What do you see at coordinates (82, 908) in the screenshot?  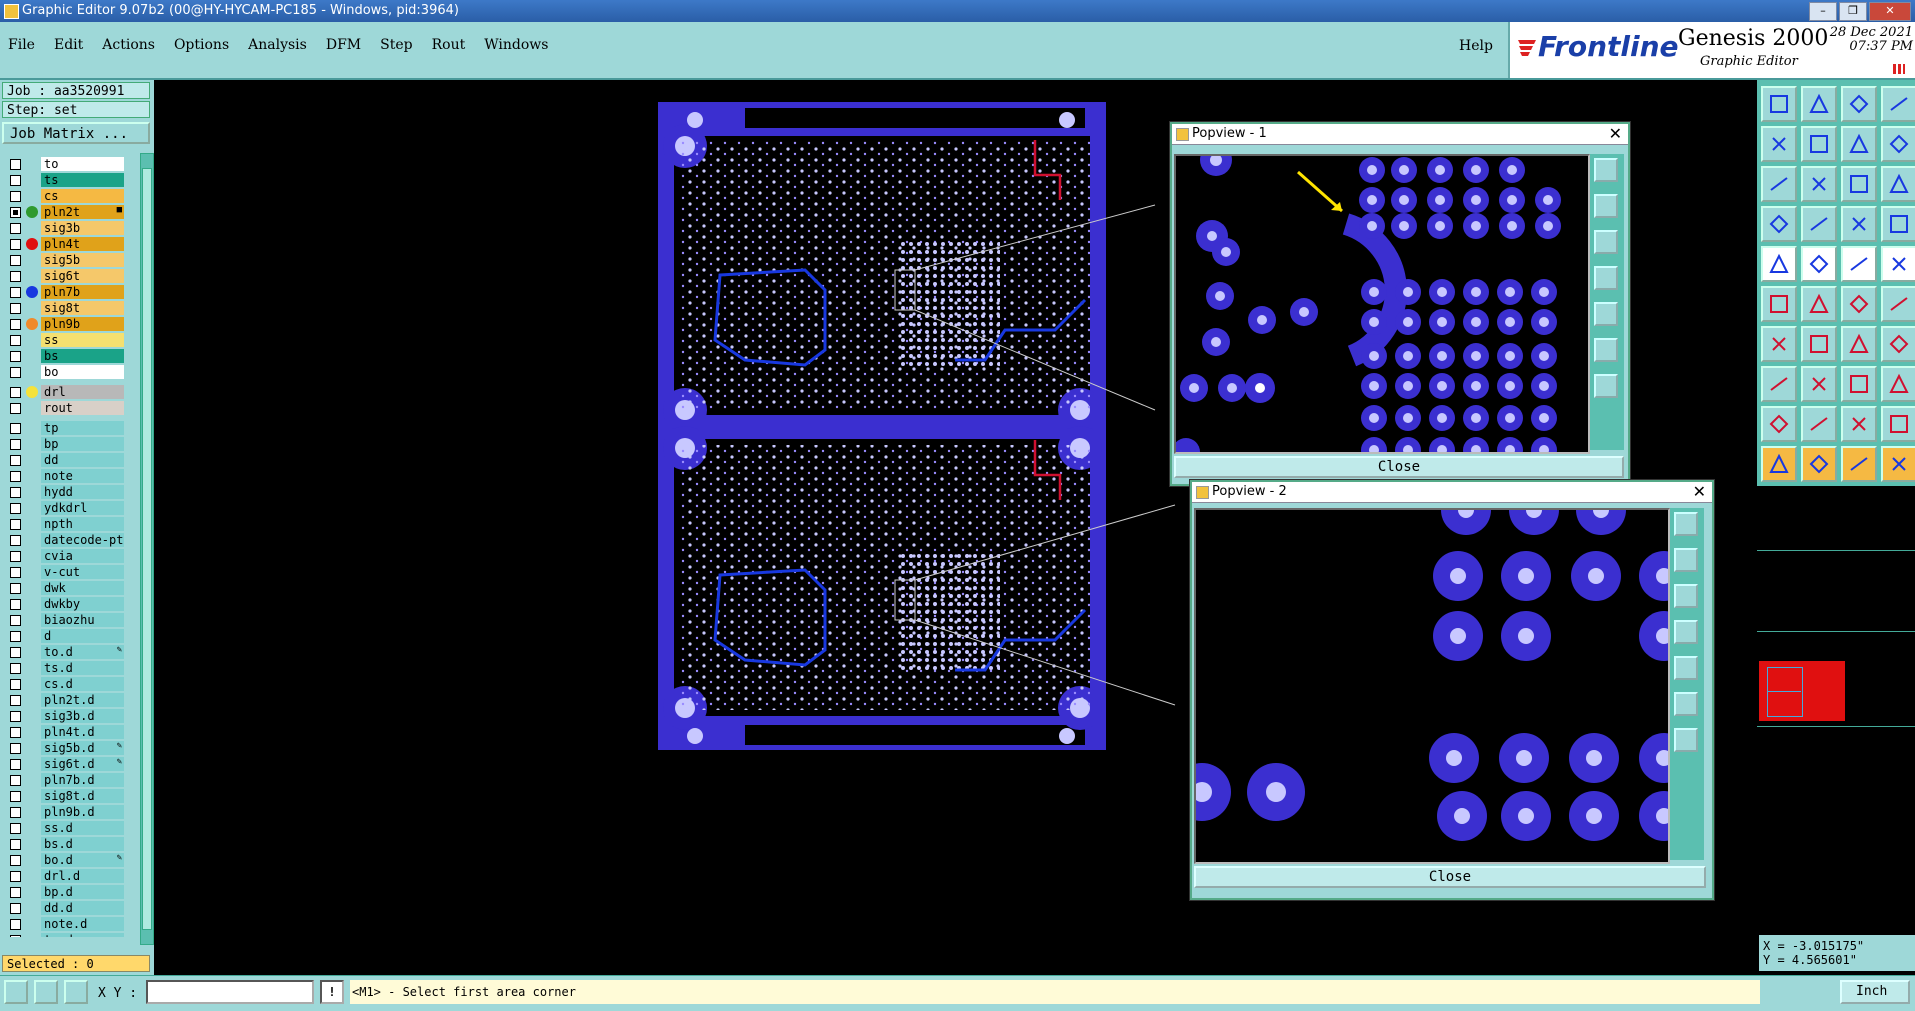 I see `layer-name: dd.d` at bounding box center [82, 908].